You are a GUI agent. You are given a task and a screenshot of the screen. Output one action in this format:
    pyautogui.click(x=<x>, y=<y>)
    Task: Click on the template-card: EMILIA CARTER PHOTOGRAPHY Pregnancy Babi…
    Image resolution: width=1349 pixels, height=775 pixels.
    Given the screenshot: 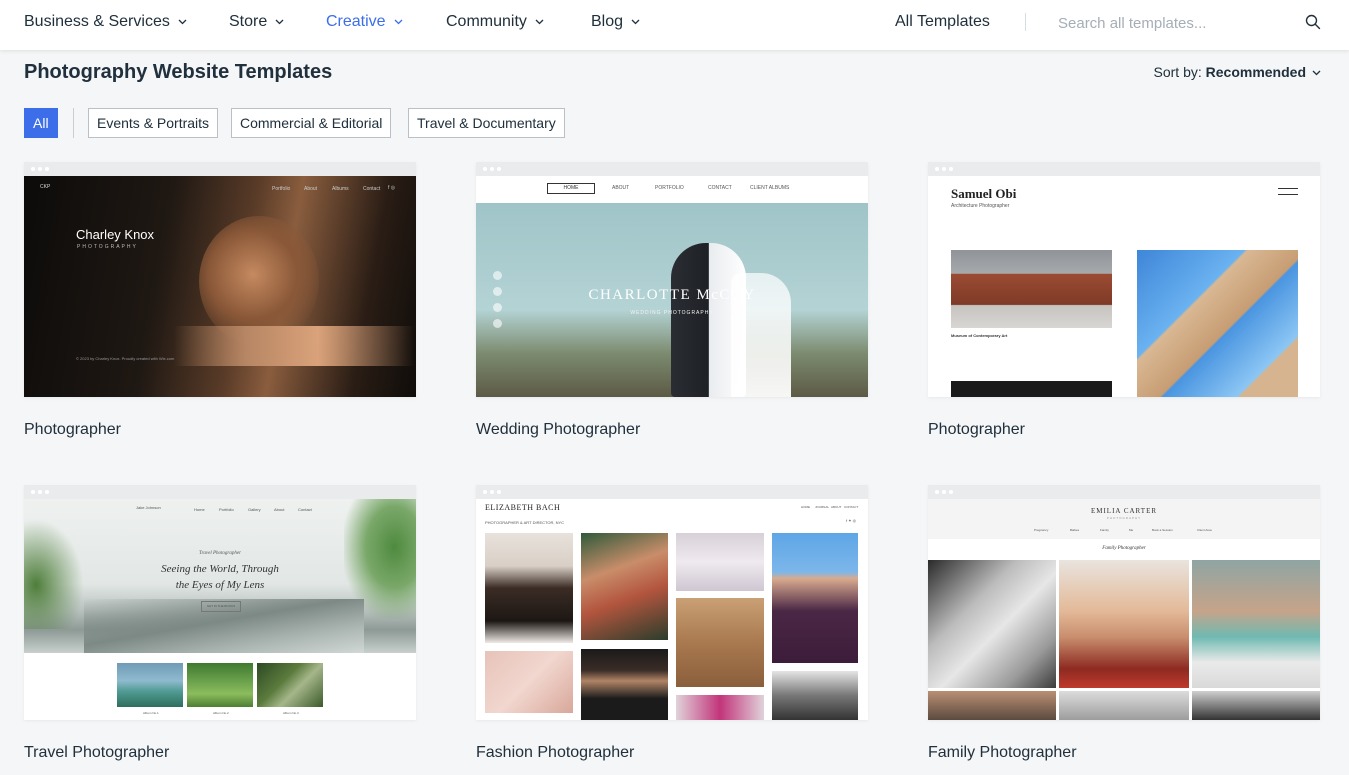 What is the action you would take?
    pyautogui.click(x=1124, y=623)
    